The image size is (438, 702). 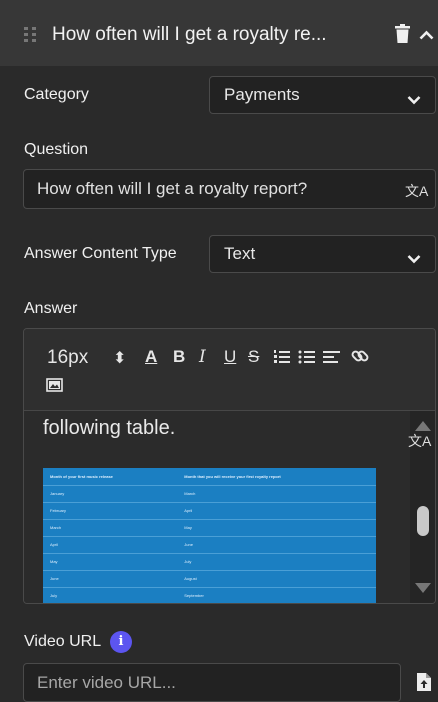 I want to click on question-input: How often will I get a royalty report?, so click(x=229, y=189).